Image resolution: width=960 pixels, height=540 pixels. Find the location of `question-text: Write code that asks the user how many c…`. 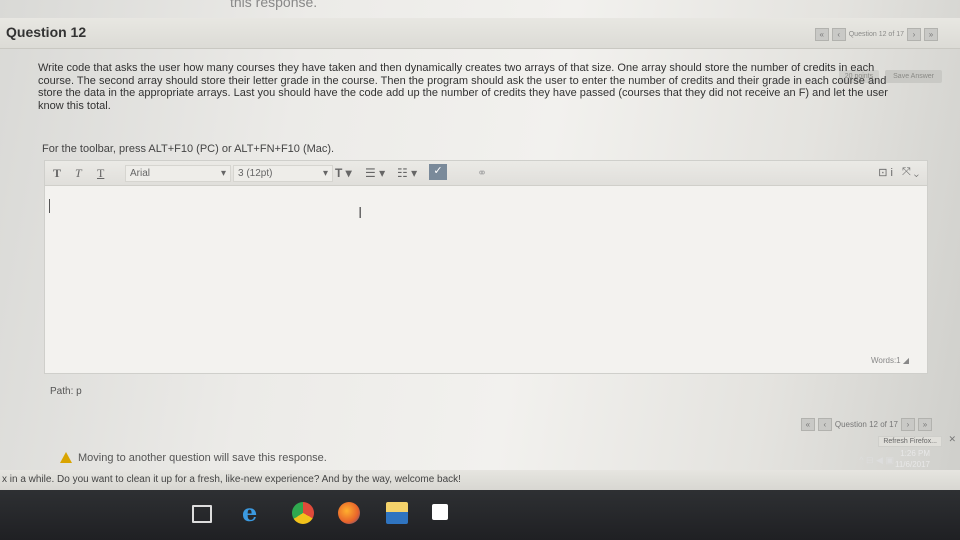

question-text: Write code that asks the user how many c… is located at coordinates (488, 87).